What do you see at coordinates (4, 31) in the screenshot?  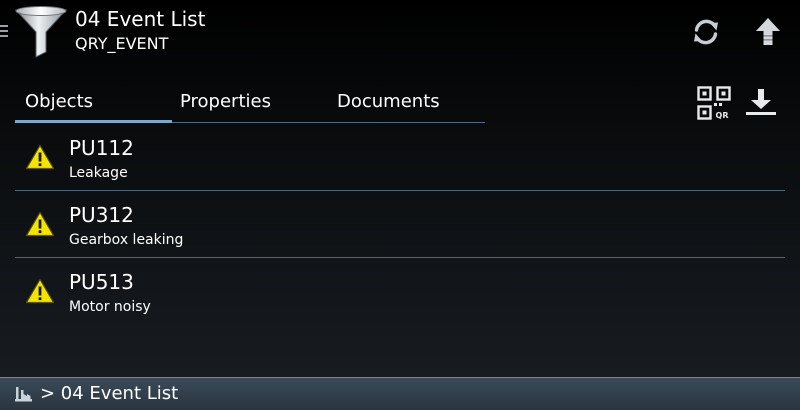 I see `menu-icon` at bounding box center [4, 31].